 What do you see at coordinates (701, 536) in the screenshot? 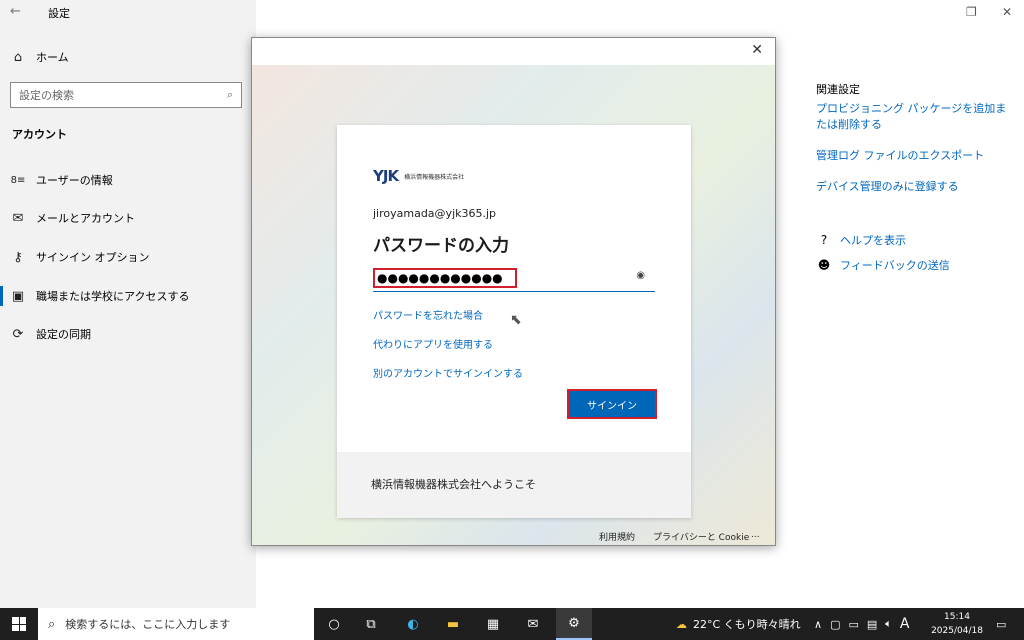
I see `privacy-link: プライバシーと Cookie` at bounding box center [701, 536].